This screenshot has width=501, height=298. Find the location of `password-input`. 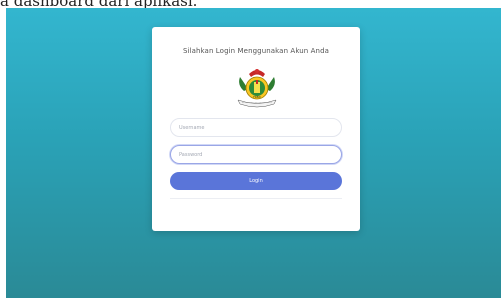

password-input is located at coordinates (256, 154).